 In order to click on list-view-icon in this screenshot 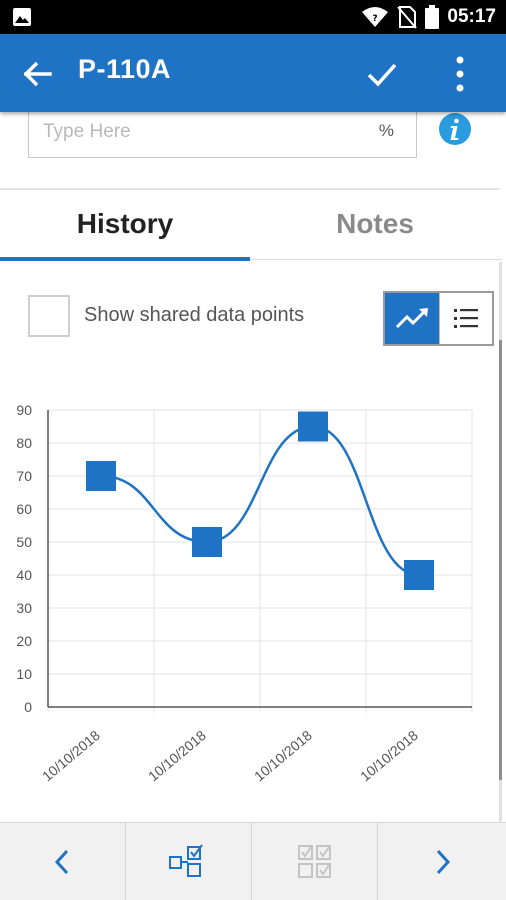, I will do `click(466, 318)`.